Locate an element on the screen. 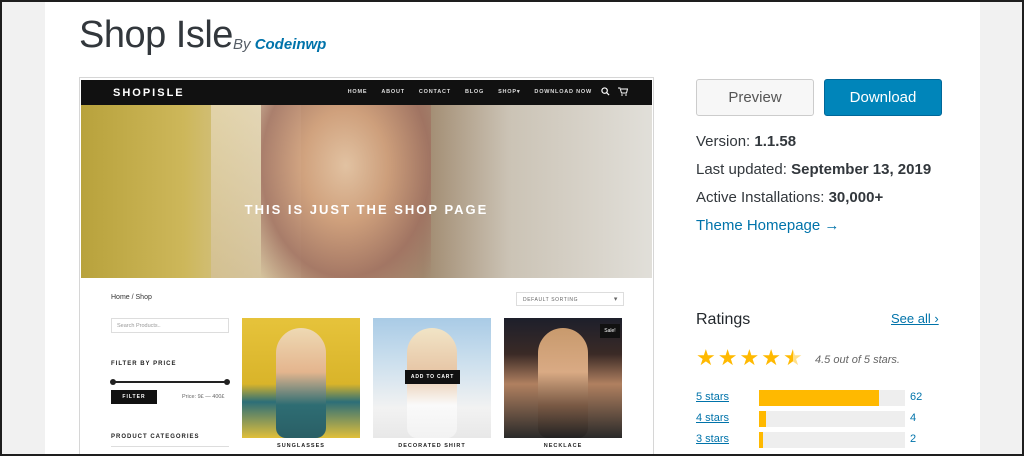 The height and width of the screenshot is (456, 1024). screenshot-menu-item: BLOG is located at coordinates (474, 92).